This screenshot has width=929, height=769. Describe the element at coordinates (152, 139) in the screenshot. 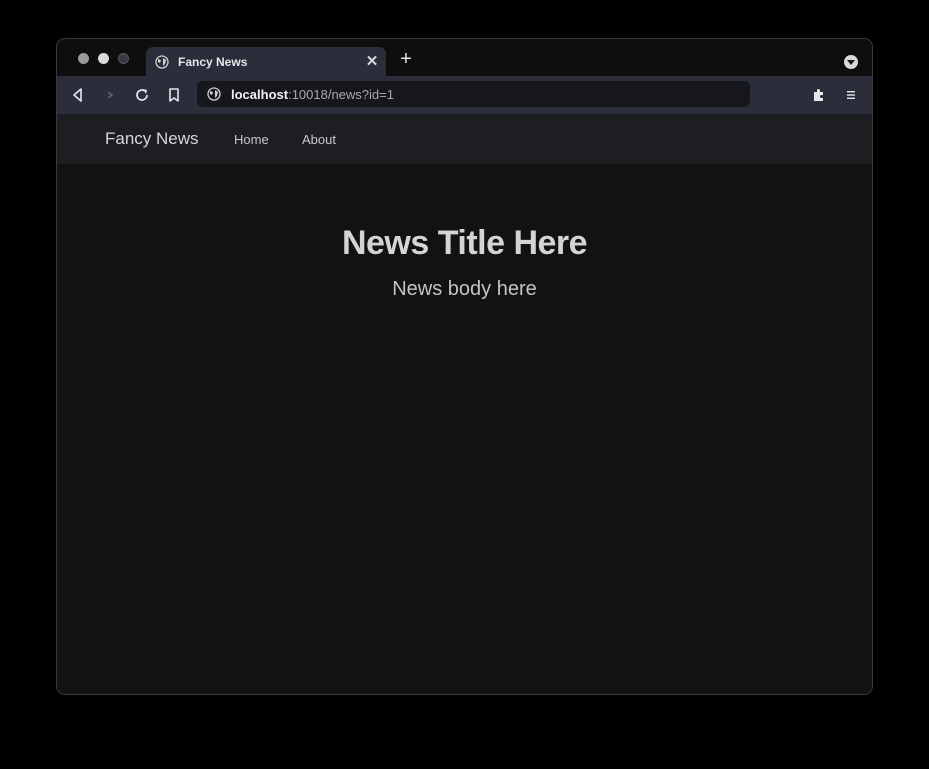

I see `site-brand-link: Fancy News` at that location.